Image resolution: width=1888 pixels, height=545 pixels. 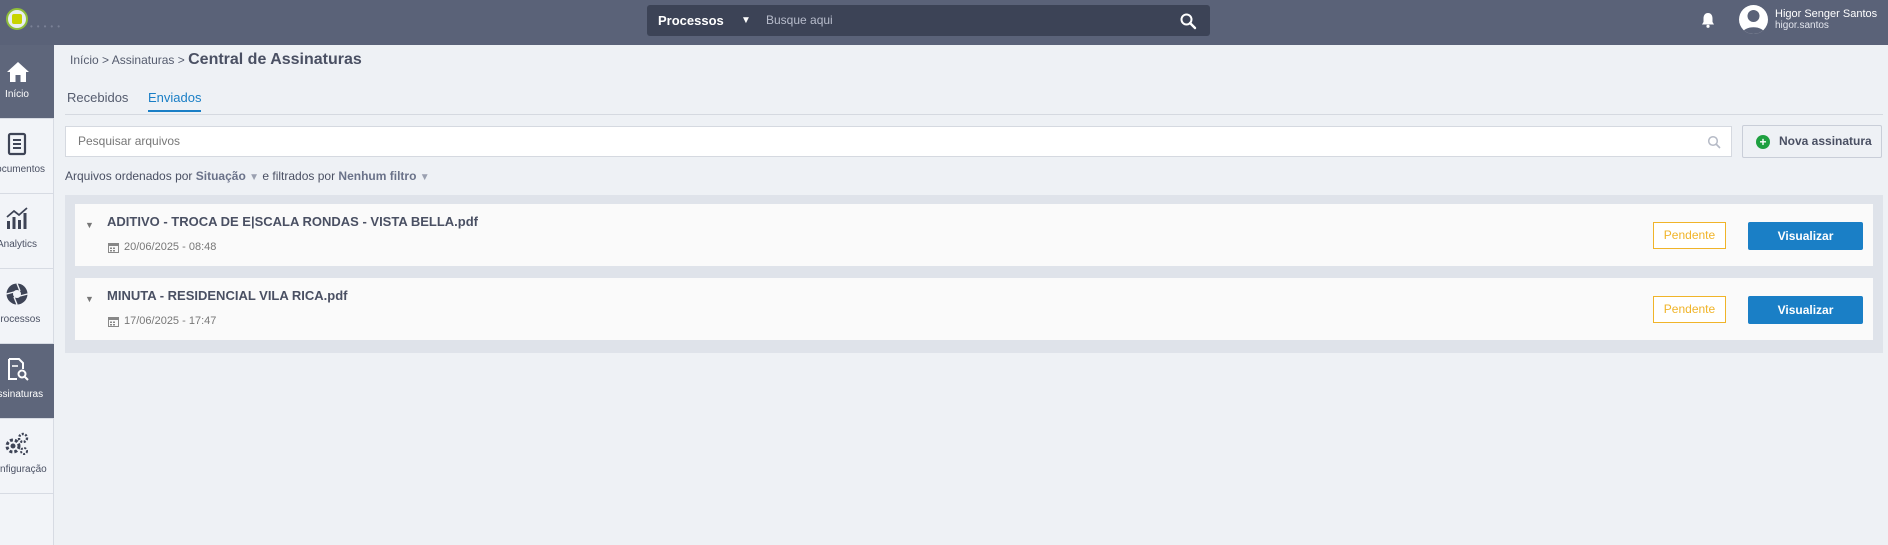 I want to click on sidebar-item-analytics: Analytics, so click(x=27, y=231).